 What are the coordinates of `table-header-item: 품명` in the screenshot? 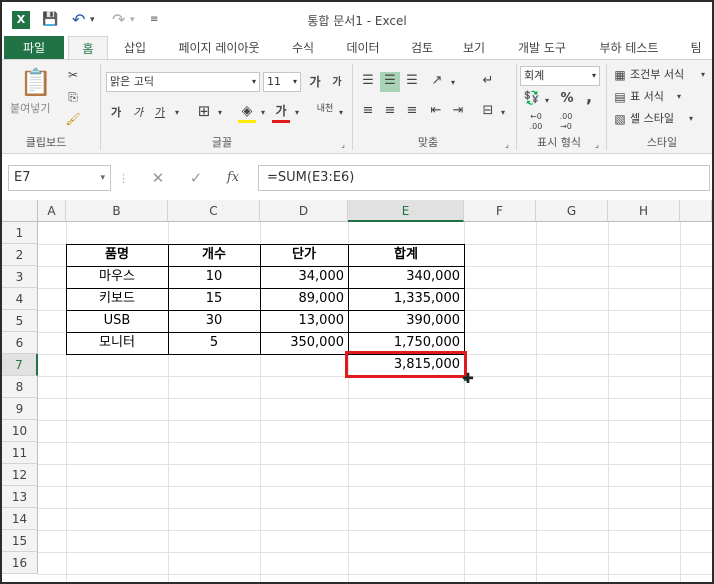 It's located at (117, 255).